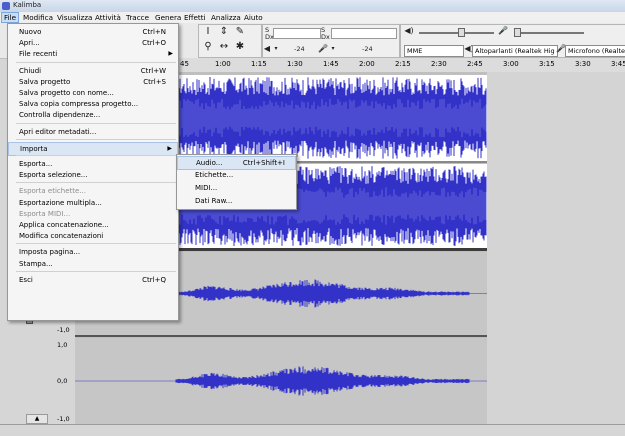  Describe the element at coordinates (409, 30) in the screenshot. I see `speaker-volume-icon: ◀)` at that location.